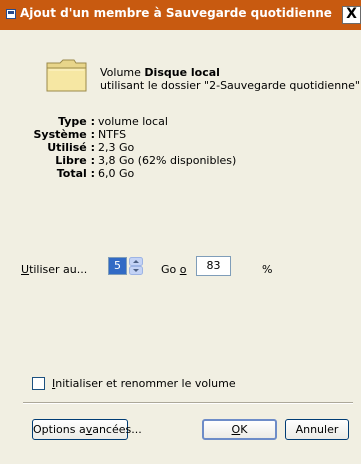 Image resolution: width=361 pixels, height=464 pixels. What do you see at coordinates (112, 134) in the screenshot?
I see `filesystem-value: NTFS` at bounding box center [112, 134].